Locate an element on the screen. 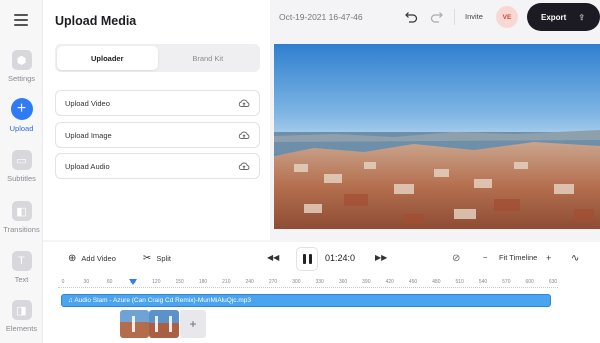 The height and width of the screenshot is (343, 600). export-button: Export ⇪ is located at coordinates (563, 17).